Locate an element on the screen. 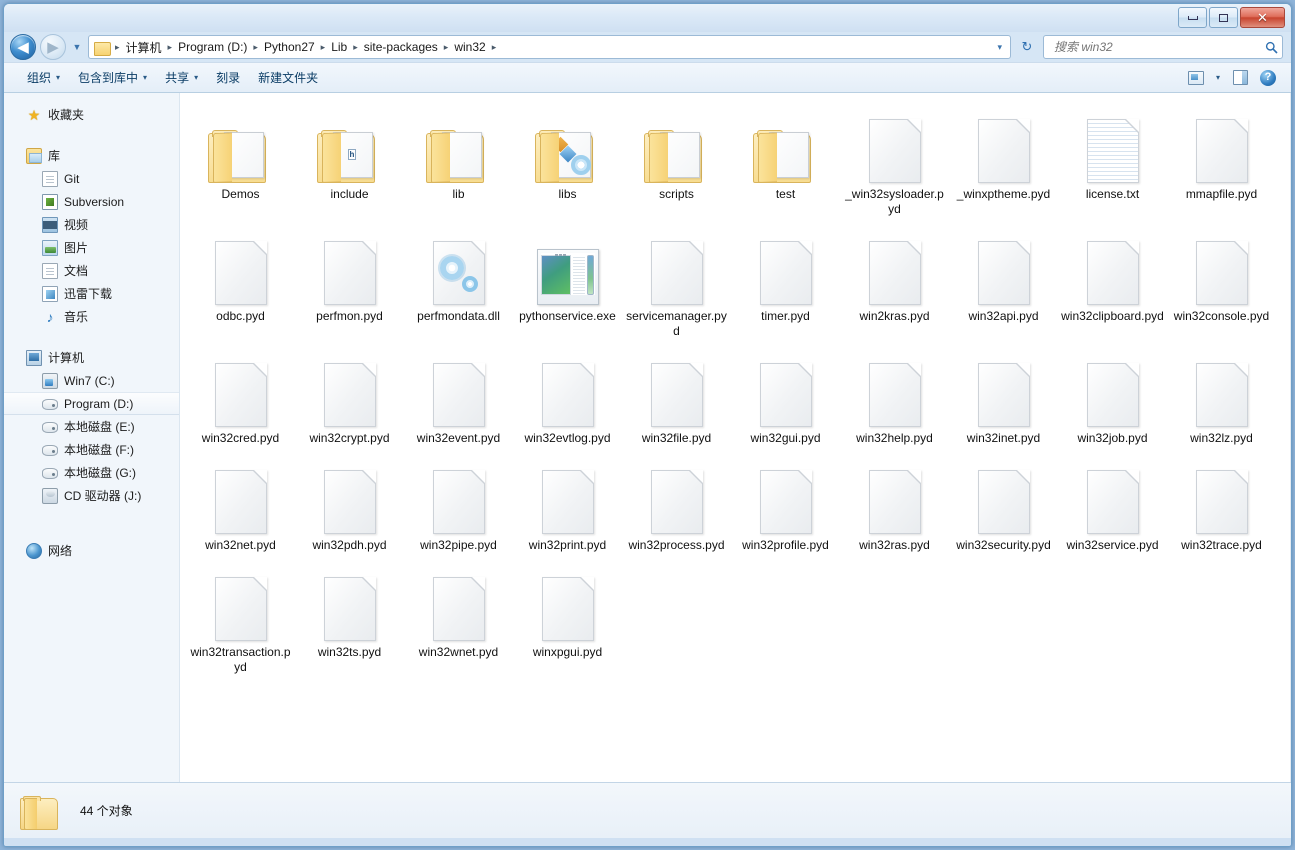 The image size is (1295, 850). search-box is located at coordinates (1163, 47).